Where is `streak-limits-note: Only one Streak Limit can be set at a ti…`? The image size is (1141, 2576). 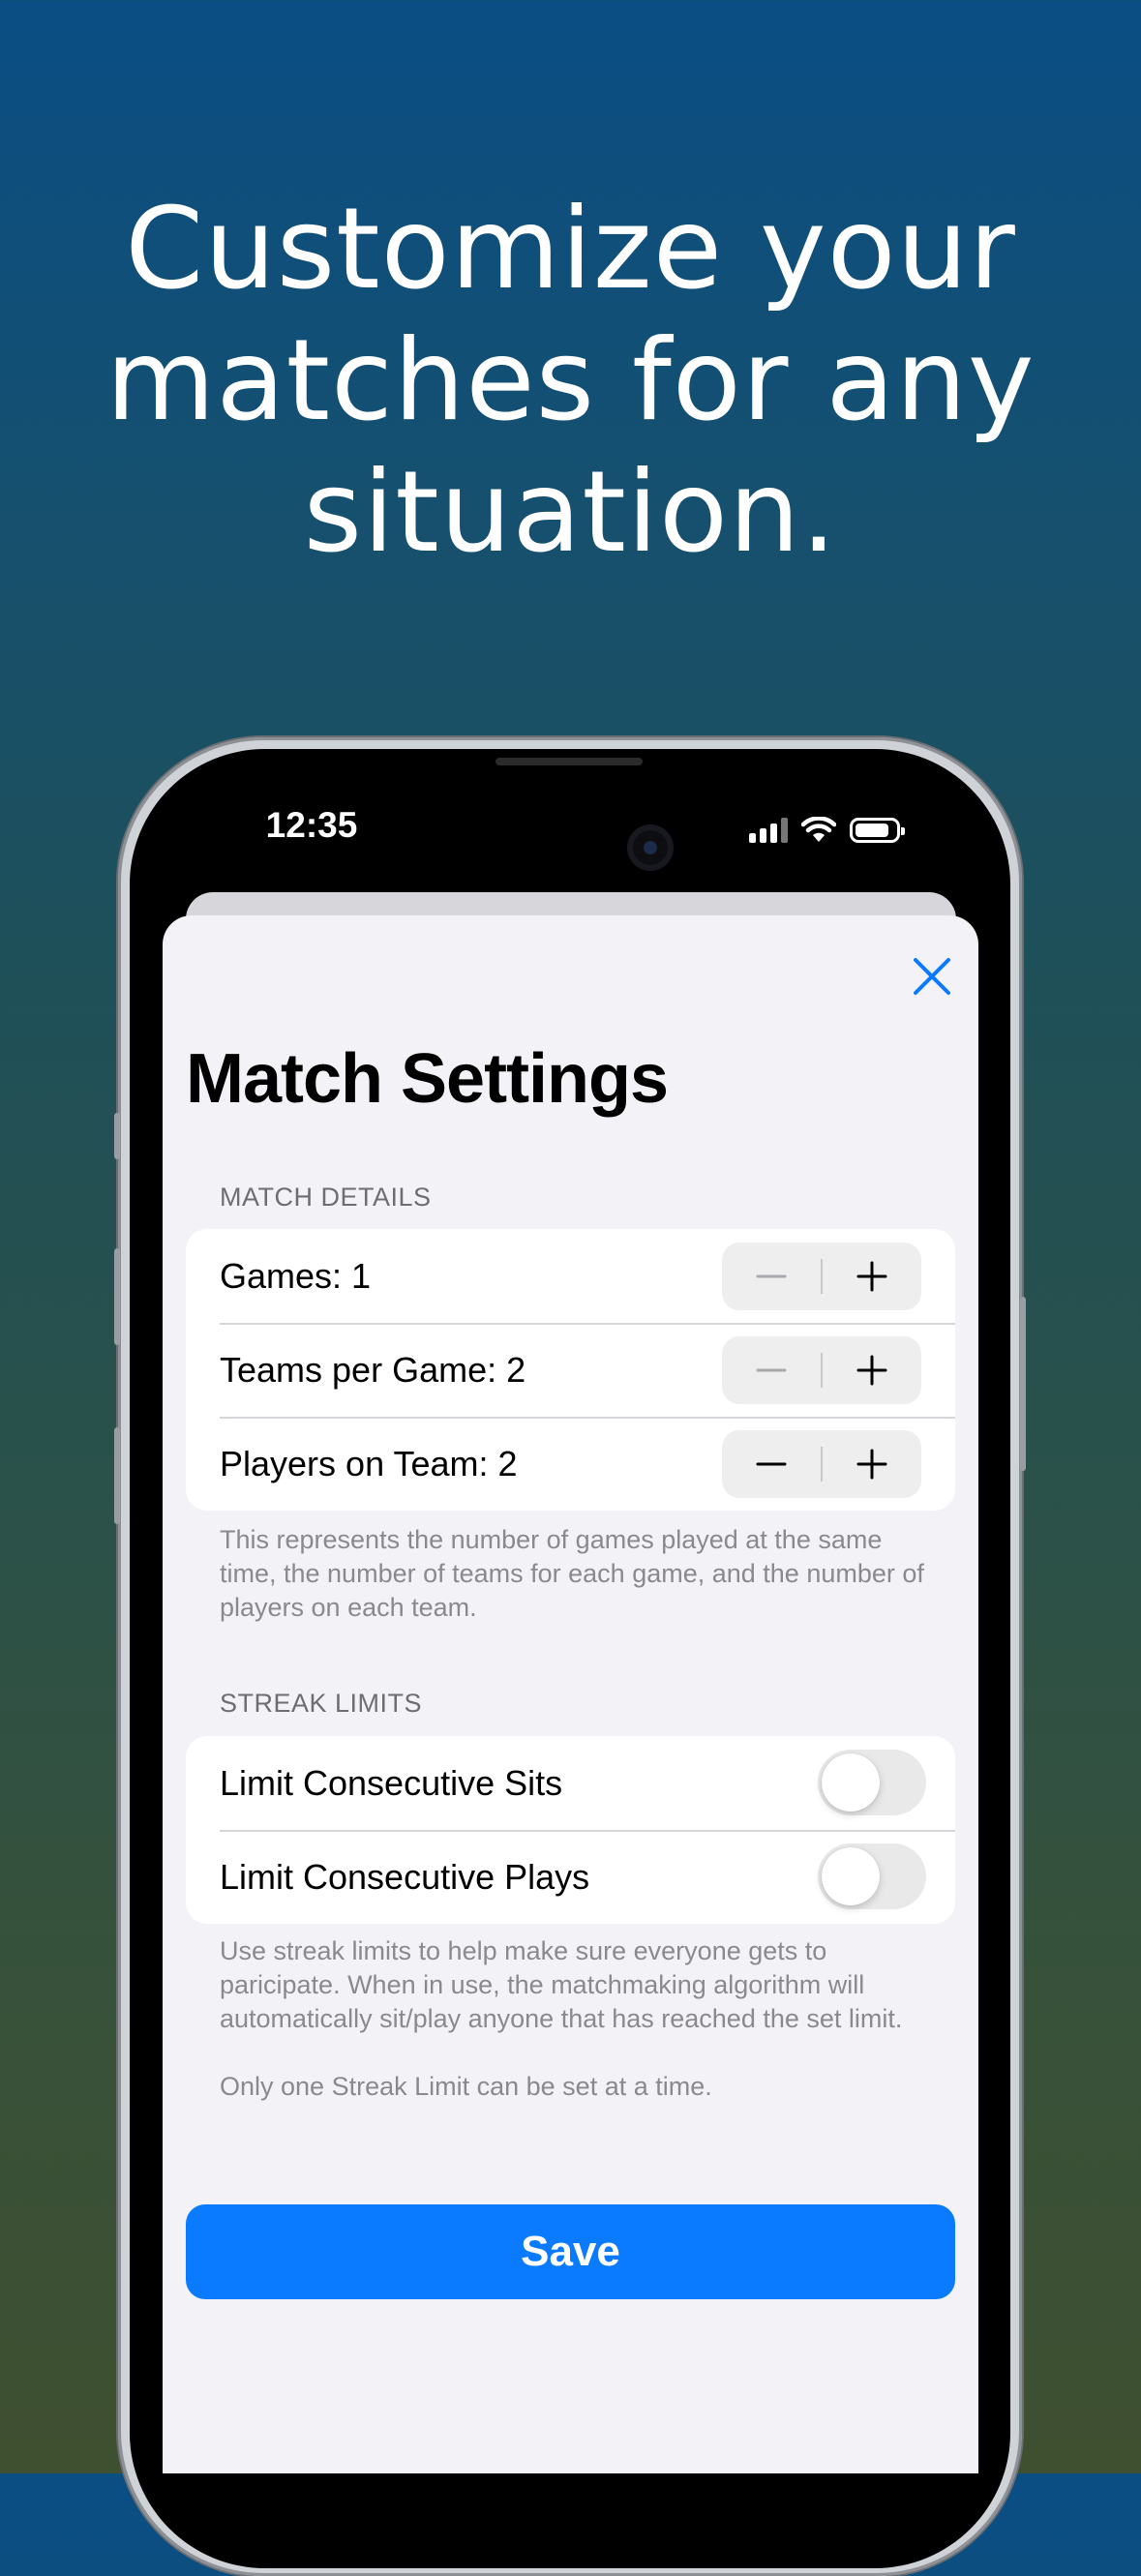 streak-limits-note: Only one Streak Limit can be set at a ti… is located at coordinates (466, 2086).